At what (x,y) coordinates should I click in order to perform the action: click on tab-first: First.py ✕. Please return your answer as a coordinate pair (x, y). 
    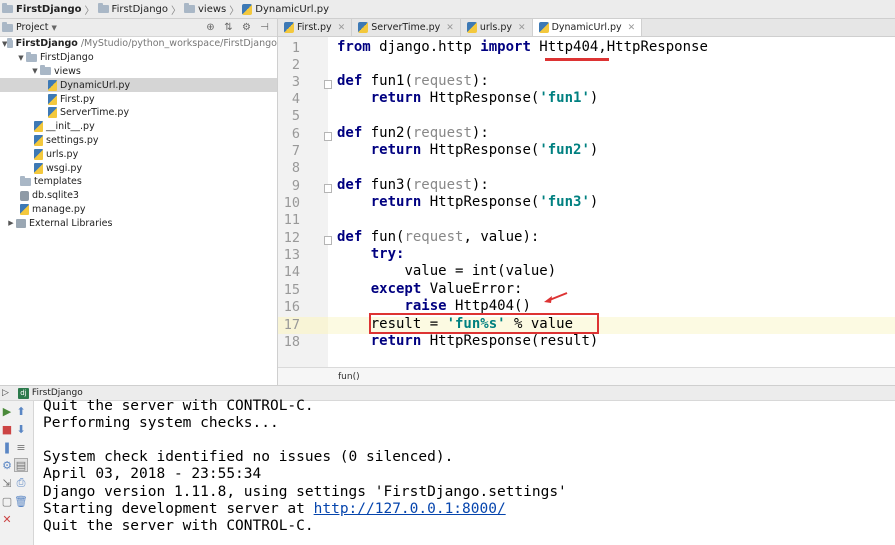
    Looking at the image, I should click on (315, 27).